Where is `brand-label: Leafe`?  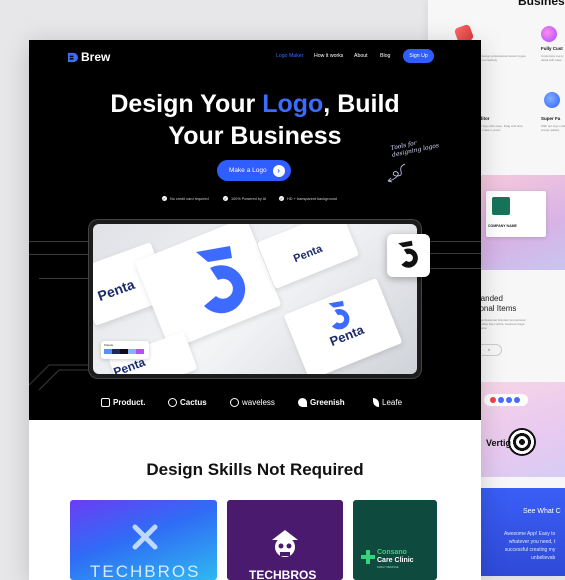 brand-label: Leafe is located at coordinates (392, 402).